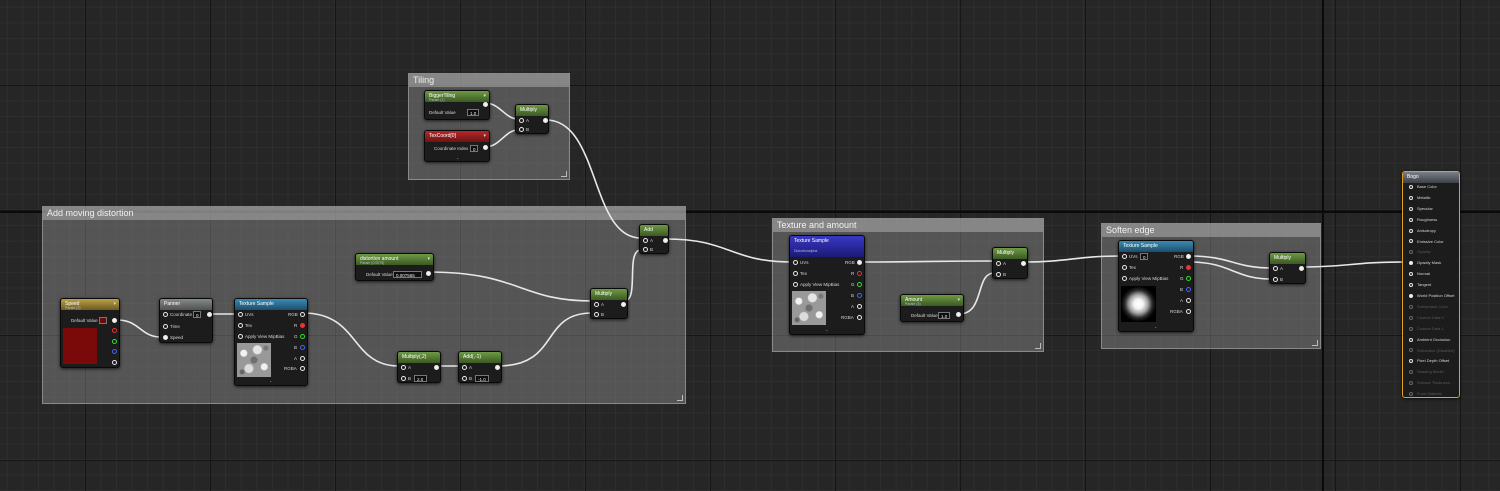 The height and width of the screenshot is (491, 1500). I want to click on result-input-row: Front Material, so click(1425, 394).